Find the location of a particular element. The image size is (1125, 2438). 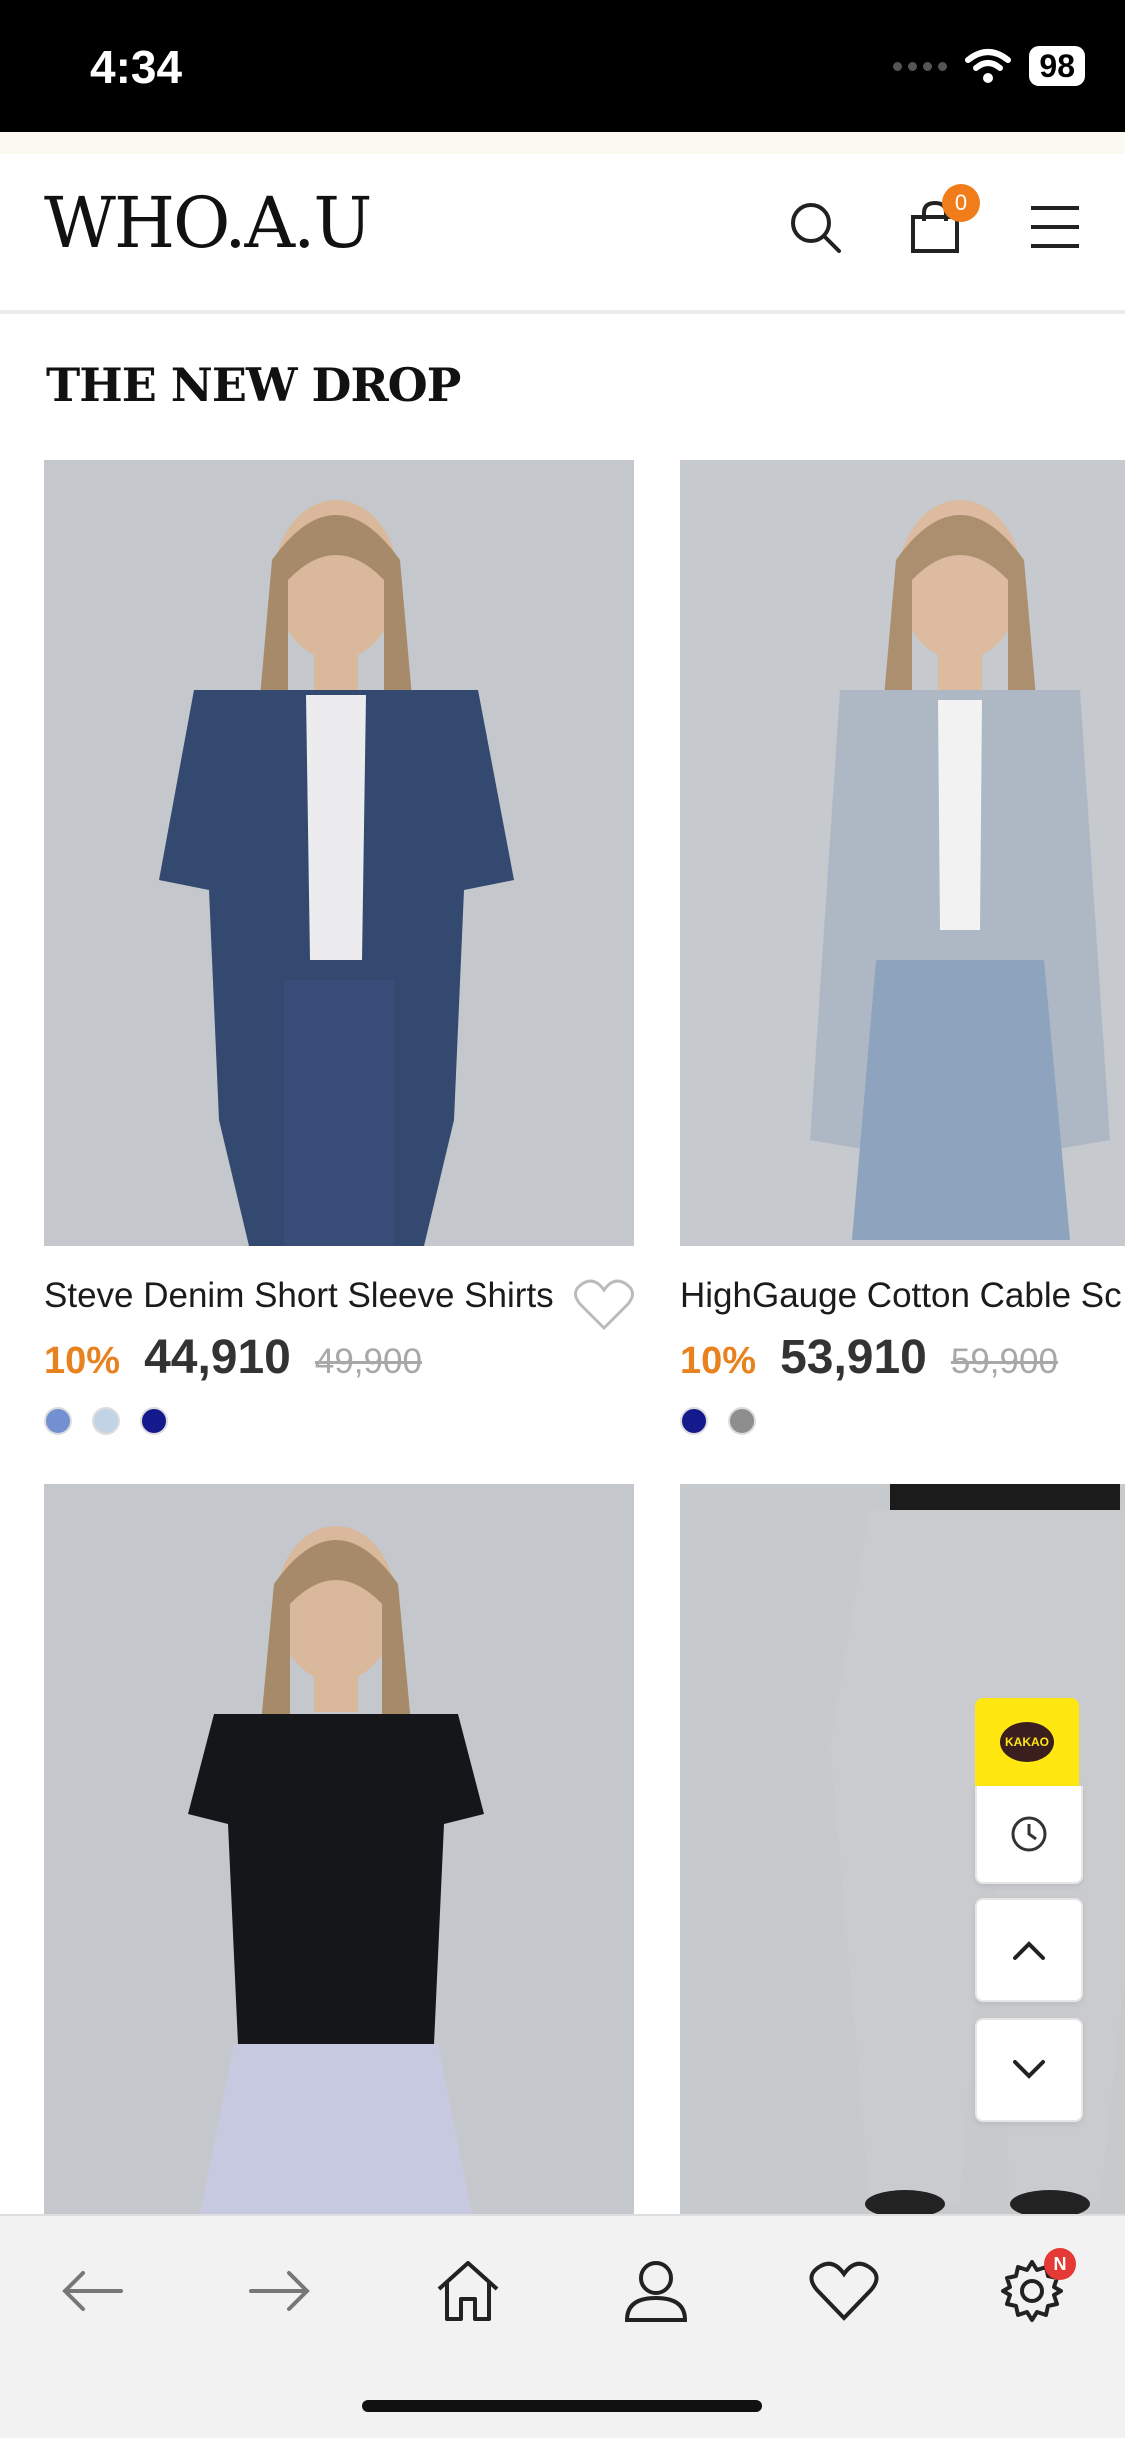

home-icon is located at coordinates (468, 2291).